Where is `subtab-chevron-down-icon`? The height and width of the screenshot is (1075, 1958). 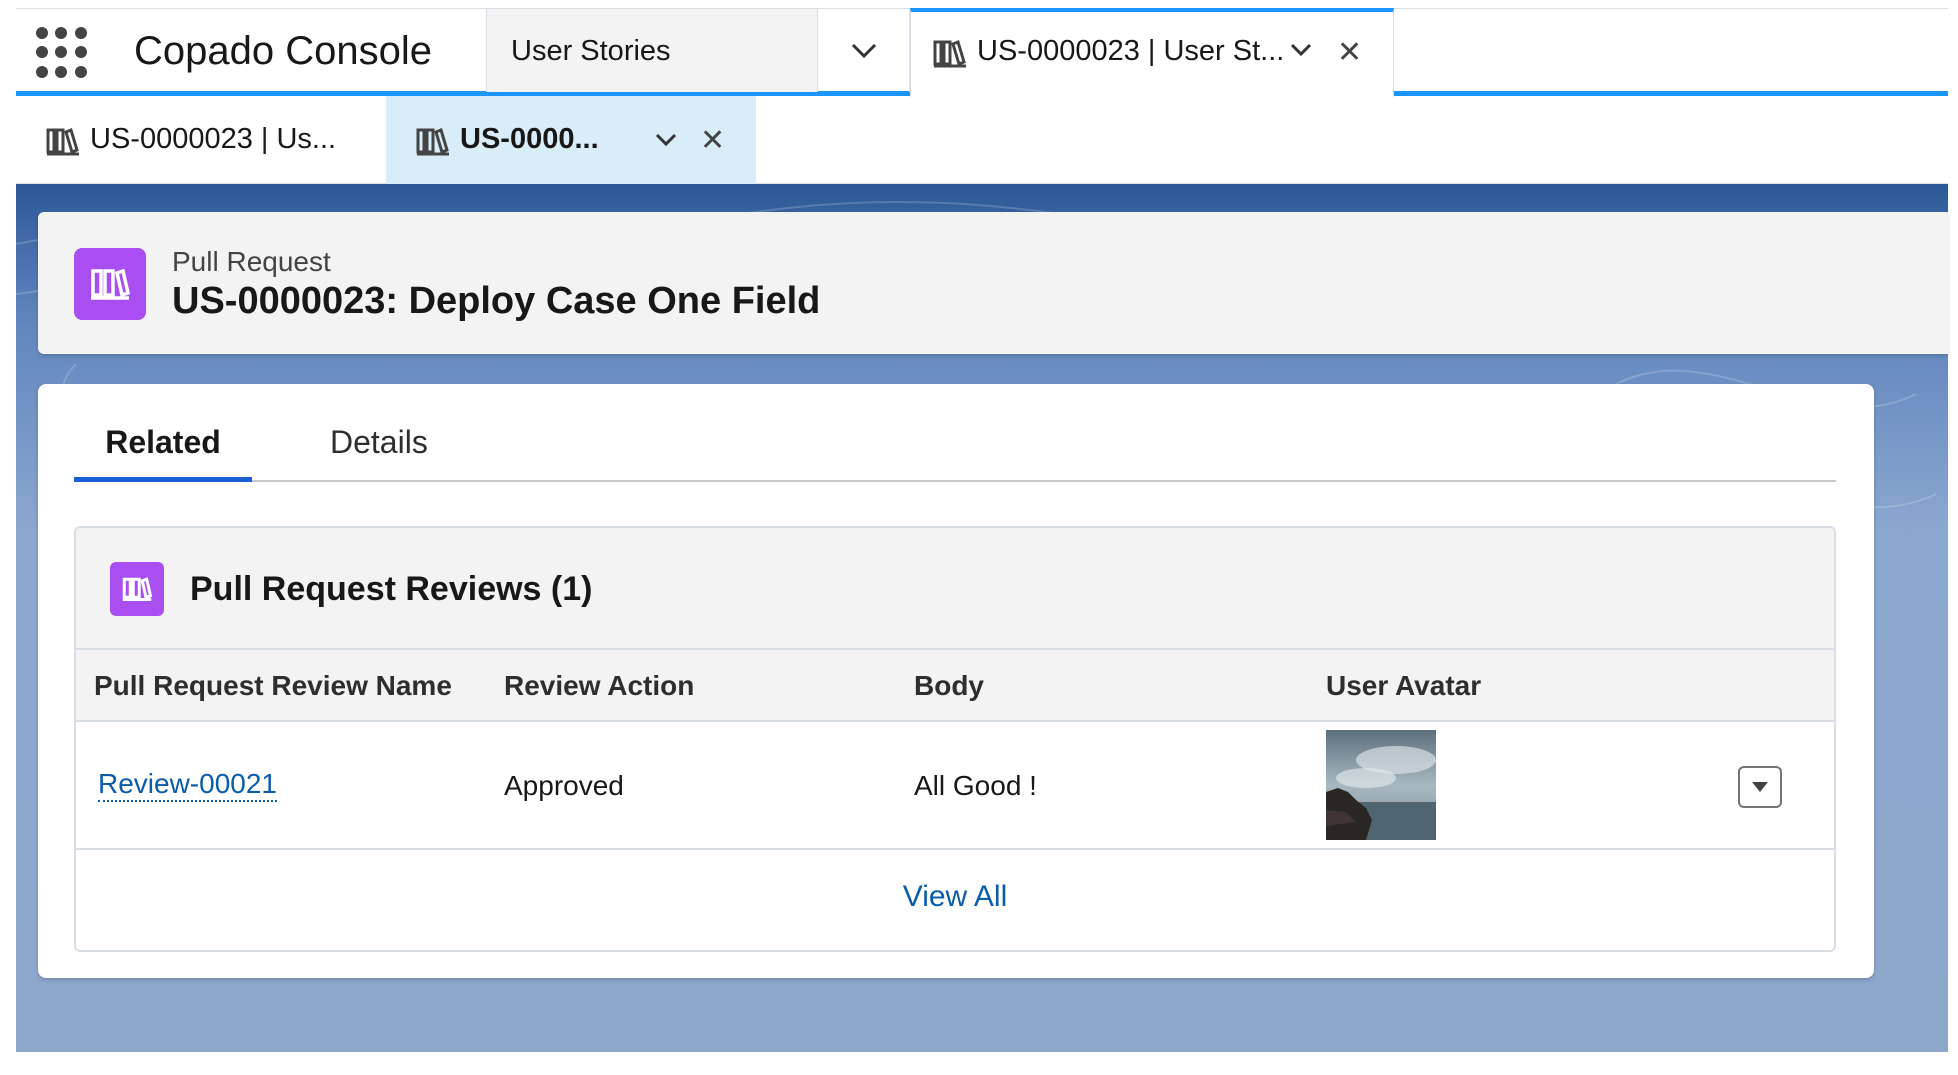 subtab-chevron-down-icon is located at coordinates (666, 142).